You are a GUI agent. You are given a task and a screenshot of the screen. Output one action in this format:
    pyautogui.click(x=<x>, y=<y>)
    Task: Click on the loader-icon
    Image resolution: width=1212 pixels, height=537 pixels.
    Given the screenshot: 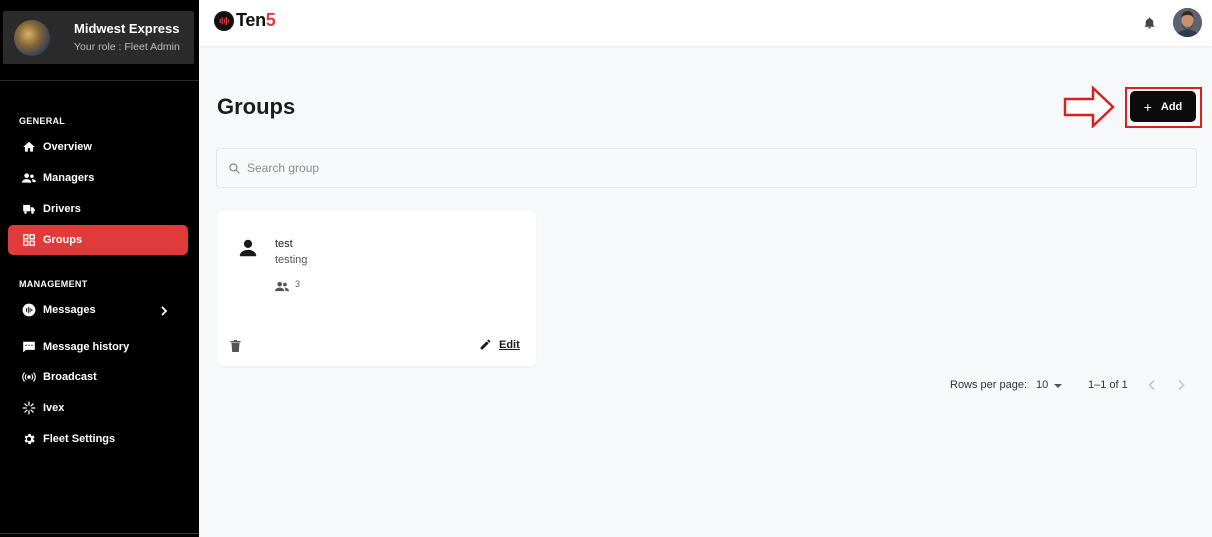 What is the action you would take?
    pyautogui.click(x=29, y=408)
    